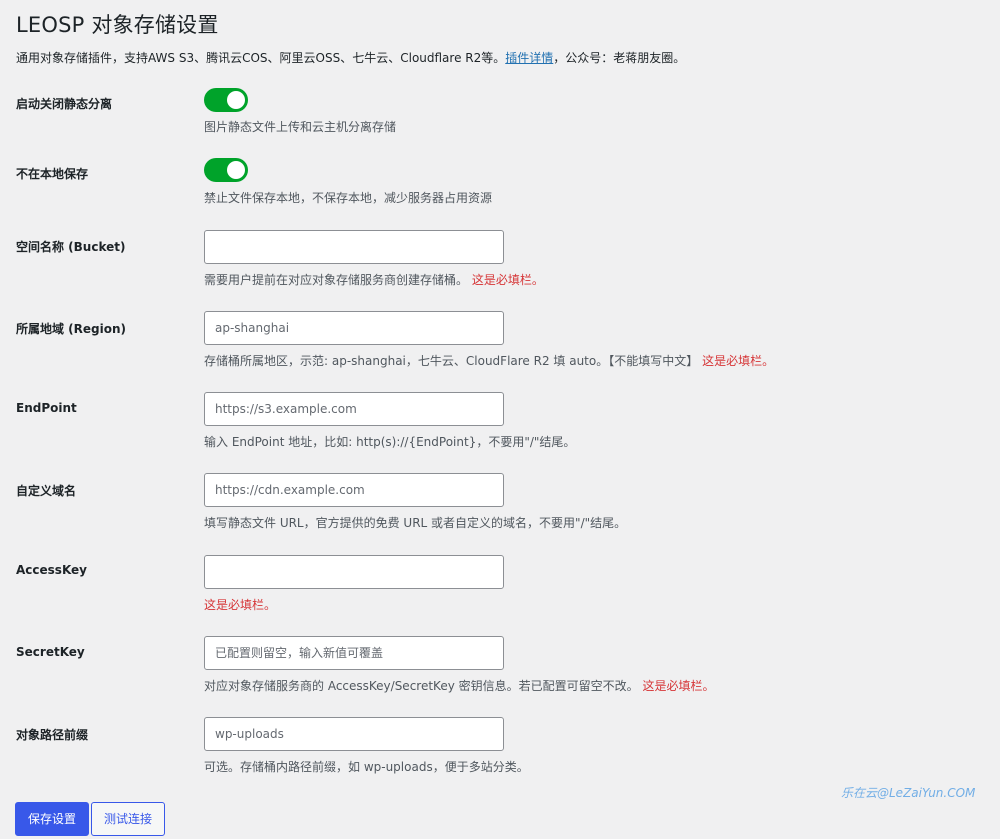 The image size is (1000, 839). What do you see at coordinates (619, 58) in the screenshot?
I see `intro-suffix: ，公众号：老蒋朋友圈。` at bounding box center [619, 58].